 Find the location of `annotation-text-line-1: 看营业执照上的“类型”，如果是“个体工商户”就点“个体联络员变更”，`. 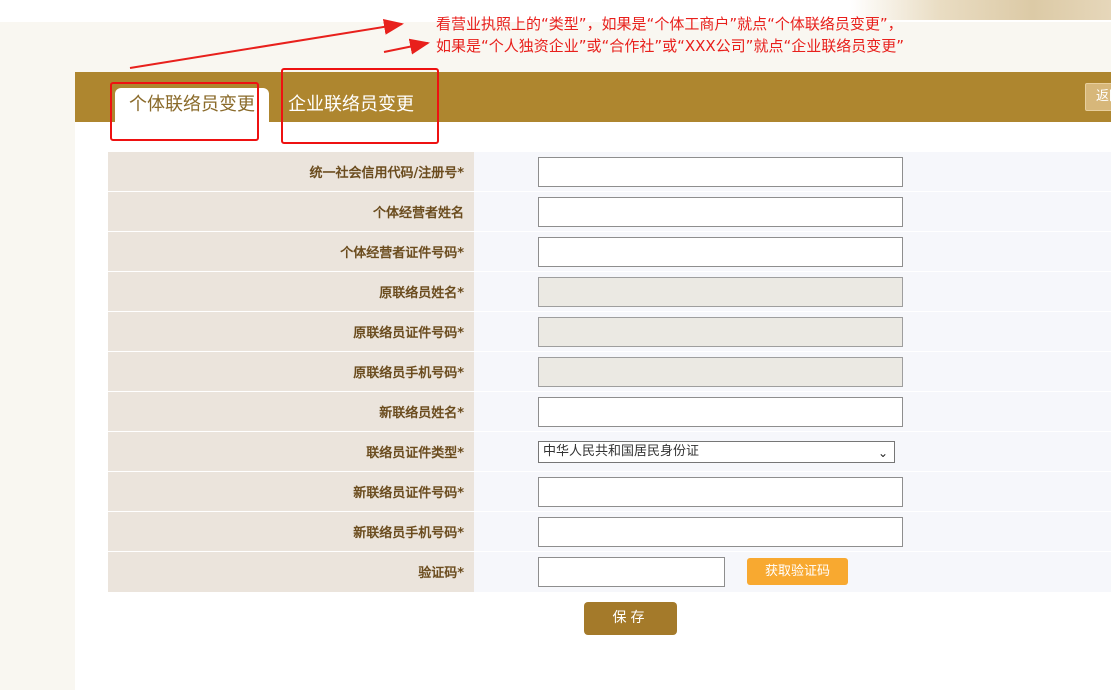

annotation-text-line-1: 看营业执照上的“类型”，如果是“个体工商户”就点“个体联络员变更”， is located at coordinates (669, 24).